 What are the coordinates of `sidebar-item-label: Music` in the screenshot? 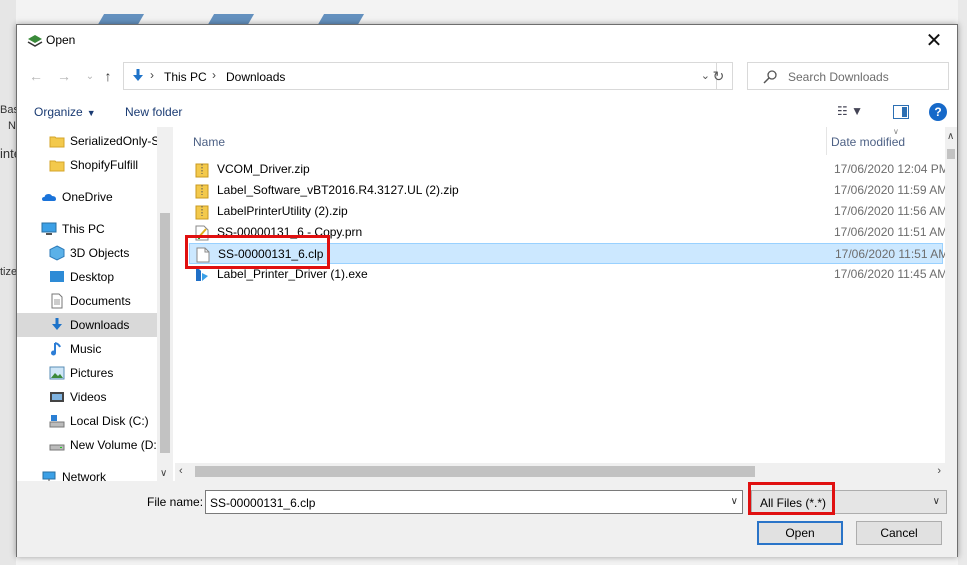 It's located at (86, 349).